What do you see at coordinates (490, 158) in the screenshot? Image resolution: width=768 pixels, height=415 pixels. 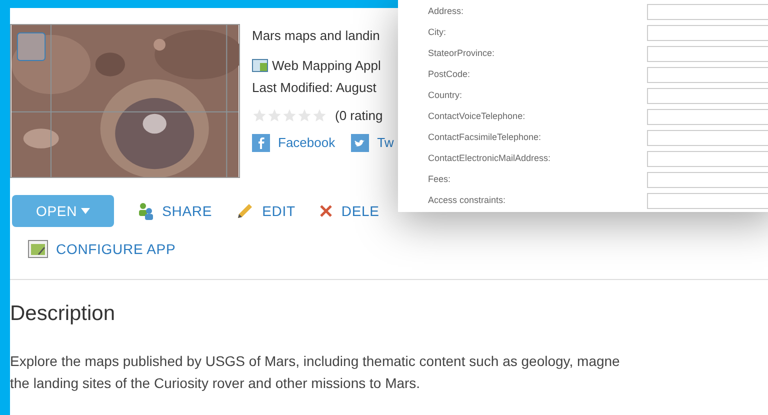 I see `field-label: ContactElectronicMailAddress:` at bounding box center [490, 158].